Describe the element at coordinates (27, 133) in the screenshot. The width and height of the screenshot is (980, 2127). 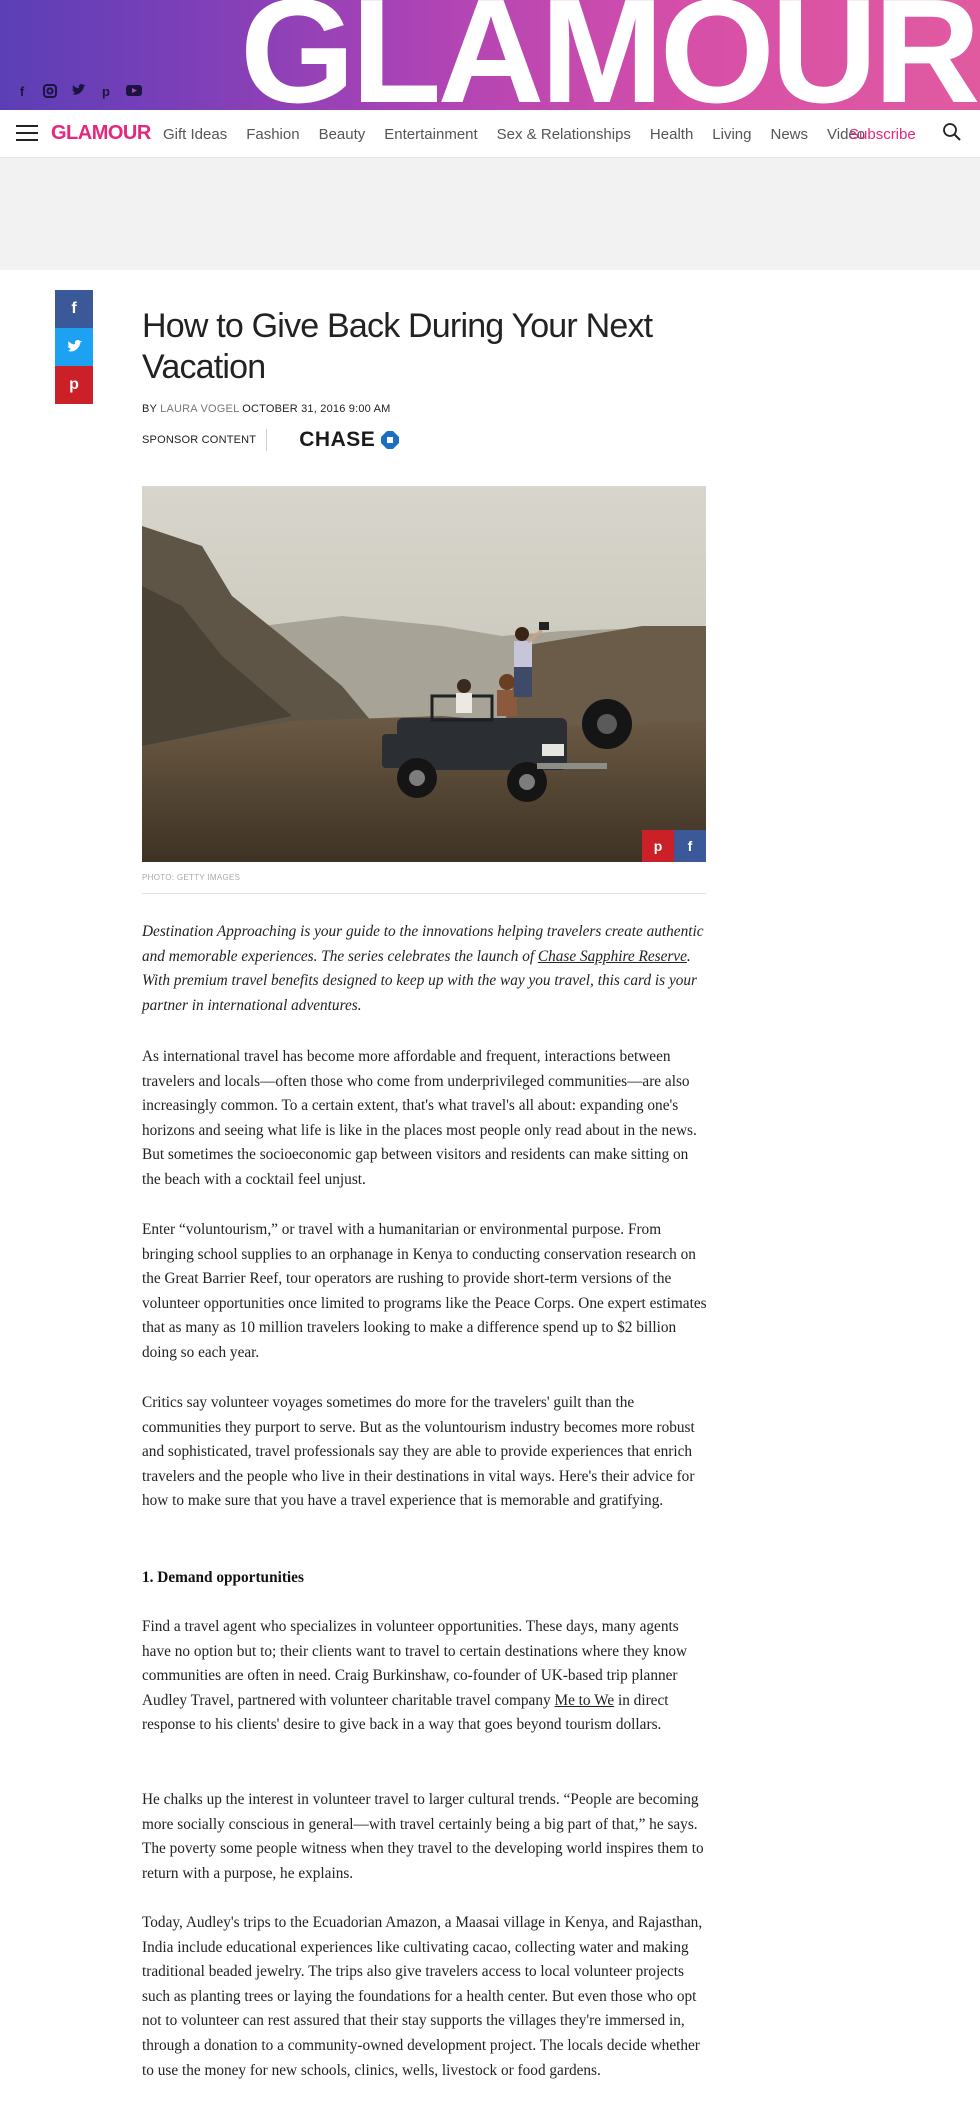
I see `menu-icon` at that location.